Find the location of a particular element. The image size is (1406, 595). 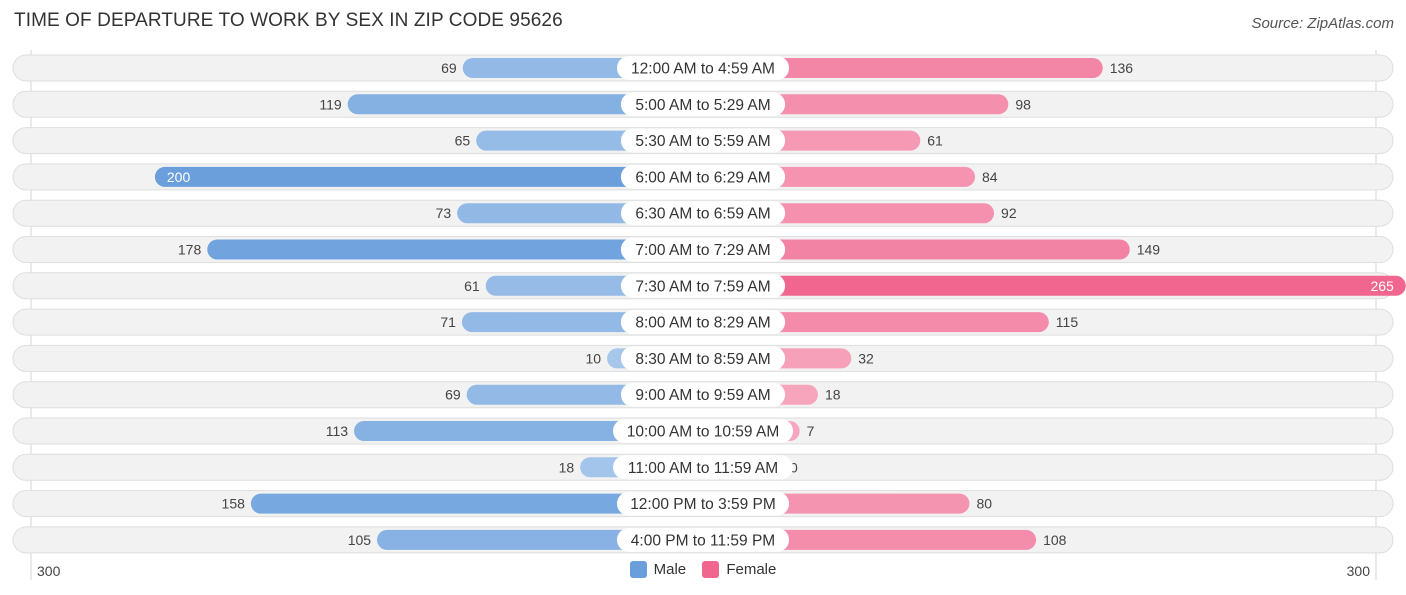

male-value-label: 61 is located at coordinates (472, 286).